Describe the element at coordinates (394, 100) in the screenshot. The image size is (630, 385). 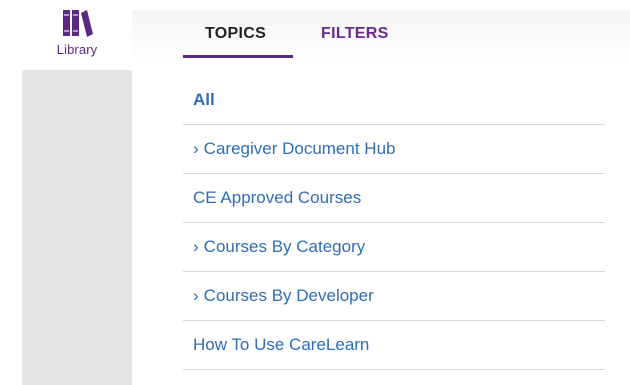
I see `topic-item-all: All` at that location.